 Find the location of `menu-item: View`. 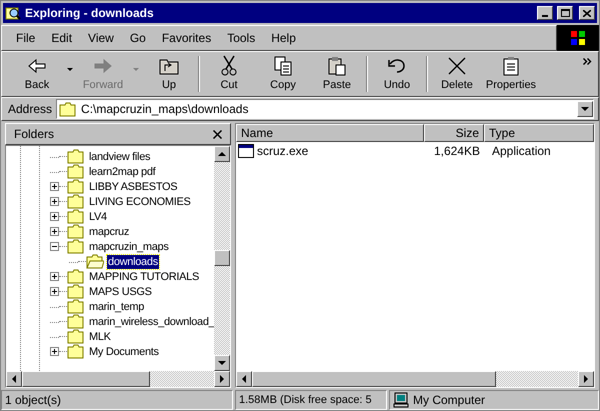

menu-item: View is located at coordinates (101, 38).